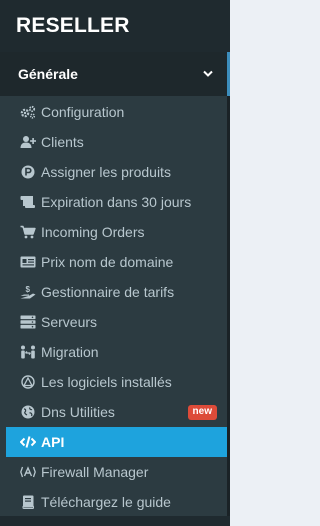 Image resolution: width=320 pixels, height=526 pixels. I want to click on menu-item-serveurs: Serveurs, so click(113, 322).